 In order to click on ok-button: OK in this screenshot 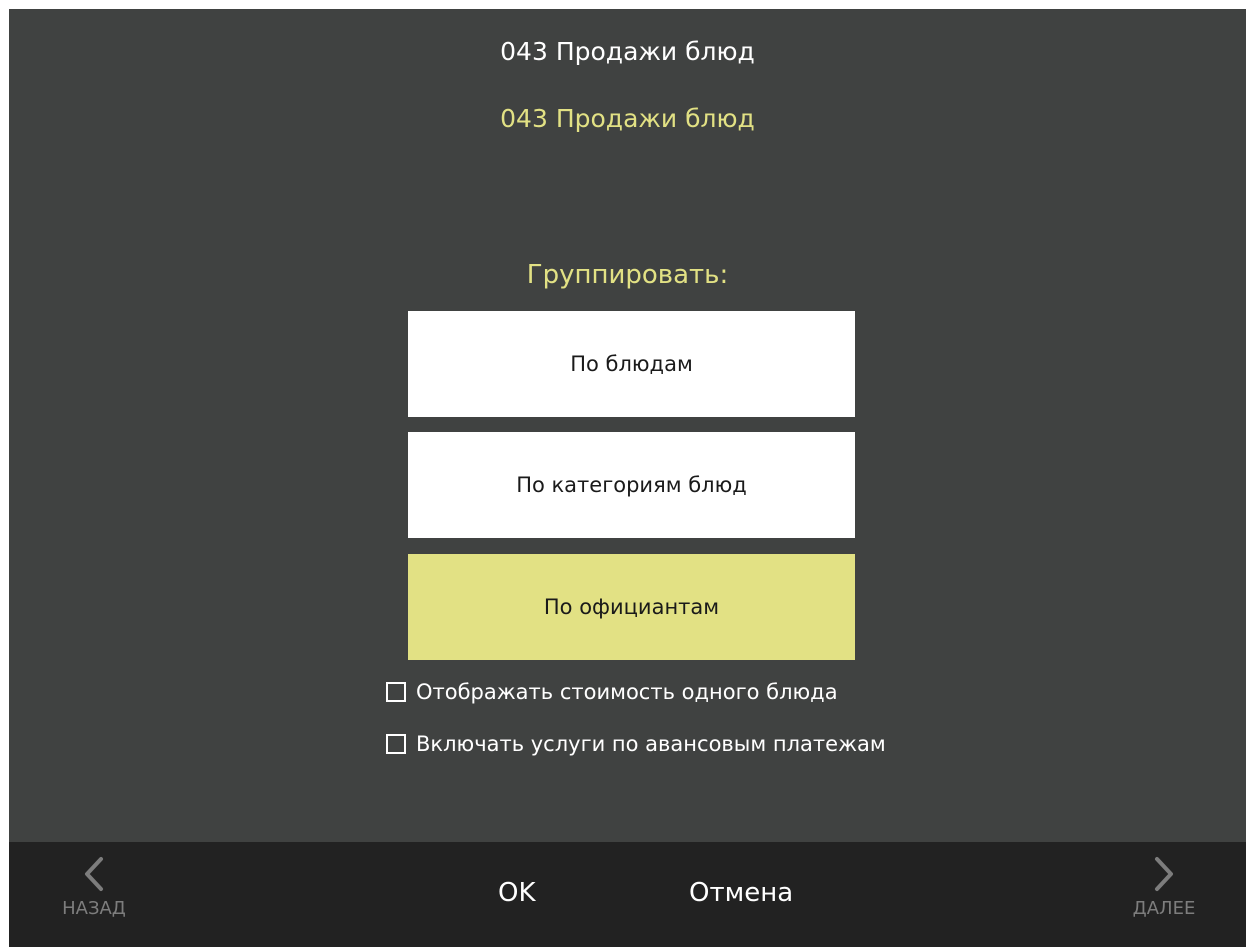, I will do `click(517, 893)`.